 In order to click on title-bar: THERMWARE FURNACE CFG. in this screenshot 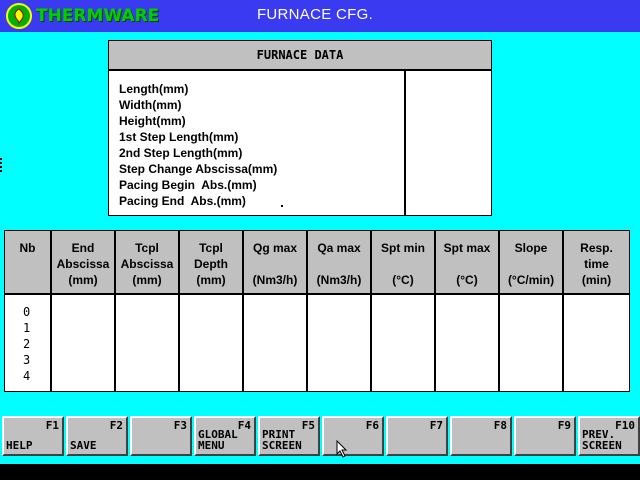, I will do `click(320, 16)`.